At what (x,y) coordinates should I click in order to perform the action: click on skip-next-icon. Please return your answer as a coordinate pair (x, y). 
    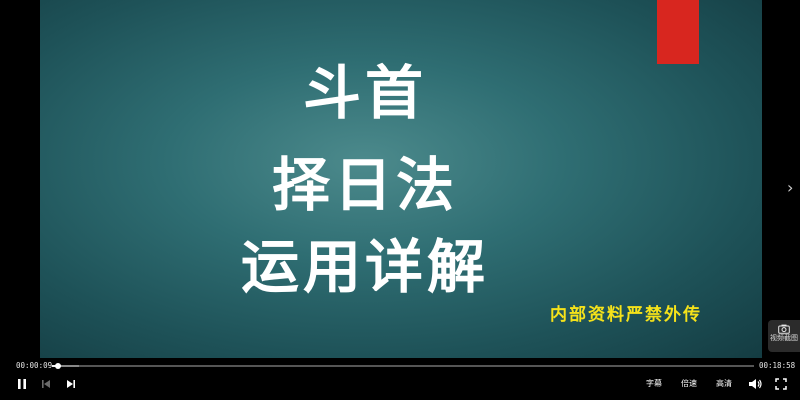
    Looking at the image, I should click on (71, 384).